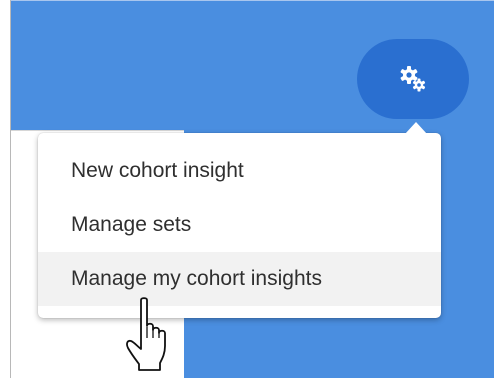  Describe the element at coordinates (155, 337) in the screenshot. I see `hand-pointer-icon` at that location.